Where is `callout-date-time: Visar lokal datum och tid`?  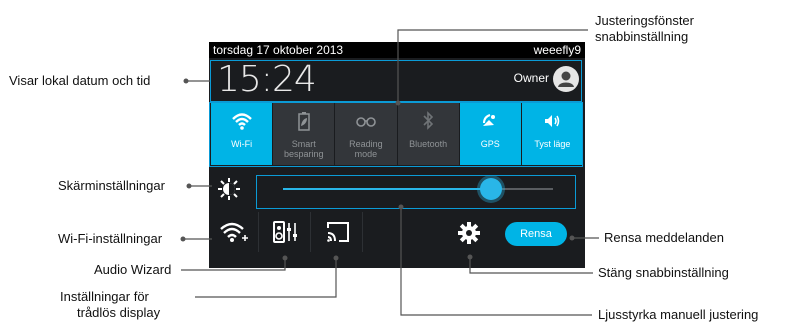 callout-date-time: Visar lokal datum och tid is located at coordinates (80, 80).